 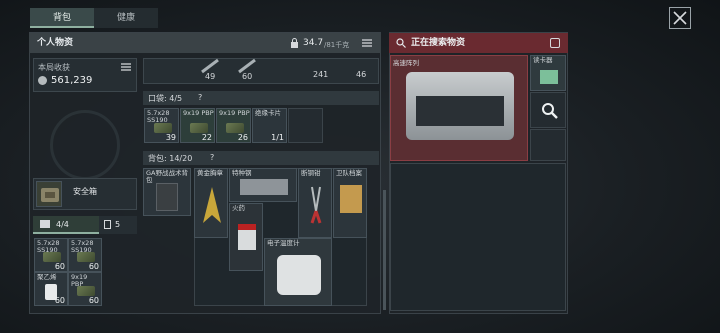 What do you see at coordinates (49, 194) in the screenshot?
I see `safe-box-icon` at bounding box center [49, 194].